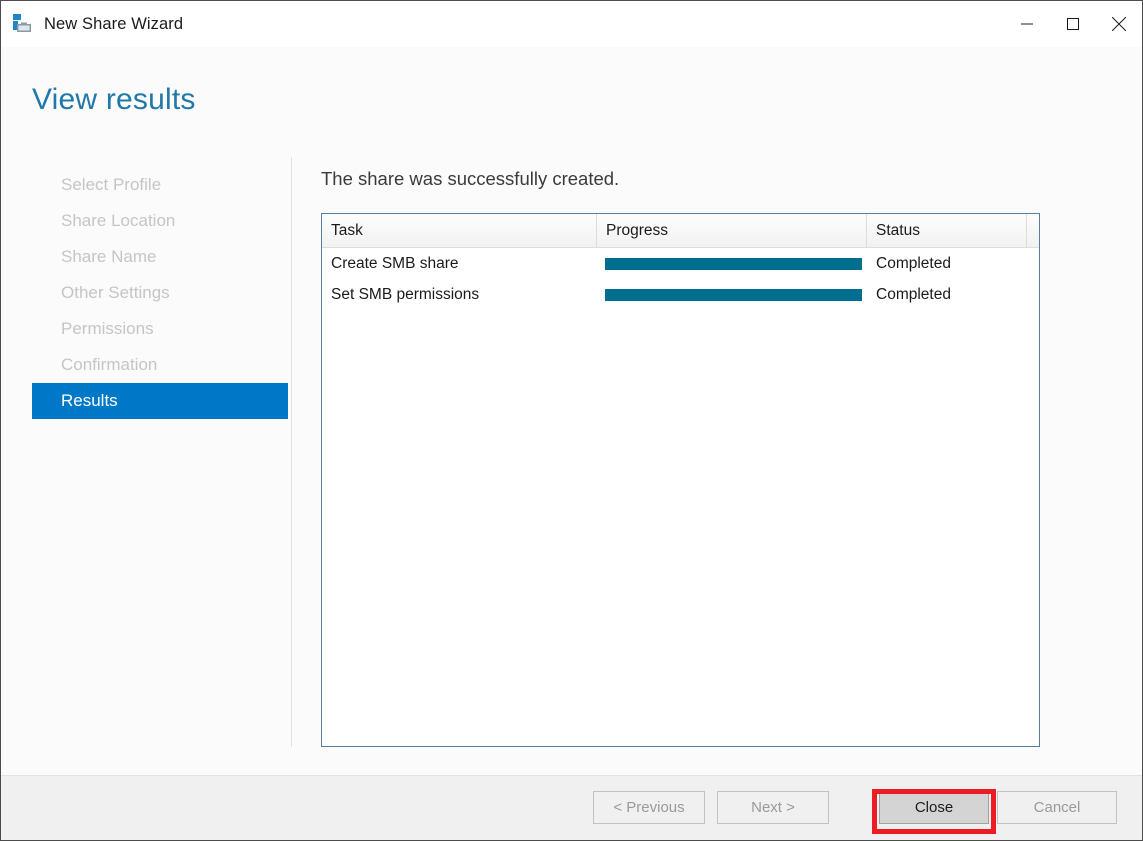 The height and width of the screenshot is (841, 1143). What do you see at coordinates (732, 230) in the screenshot?
I see `column-header-progress: Progress` at bounding box center [732, 230].